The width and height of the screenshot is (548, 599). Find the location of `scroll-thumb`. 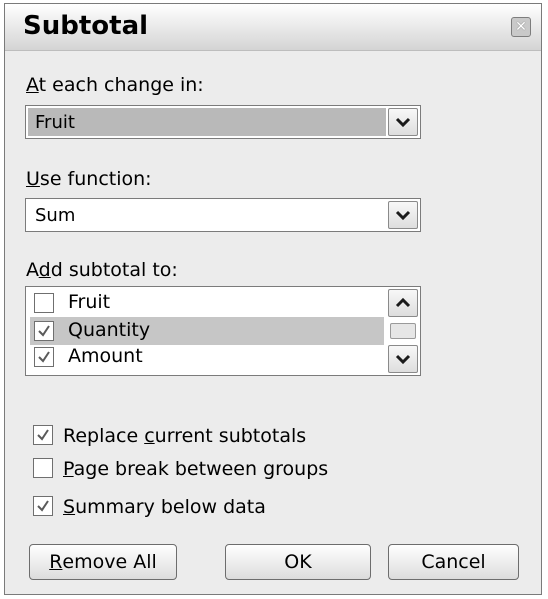

scroll-thumb is located at coordinates (403, 331).